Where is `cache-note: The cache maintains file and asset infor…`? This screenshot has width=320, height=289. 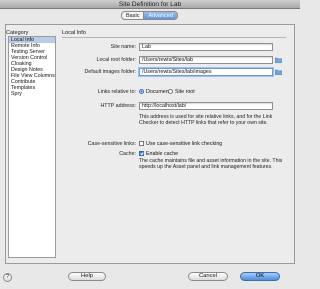 cache-note: The cache maintains file and asset infor… is located at coordinates (211, 164).